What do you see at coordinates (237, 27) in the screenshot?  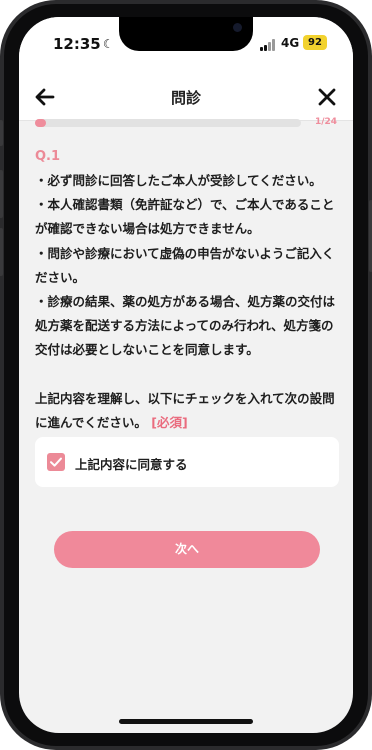 I see `camera-icon` at bounding box center [237, 27].